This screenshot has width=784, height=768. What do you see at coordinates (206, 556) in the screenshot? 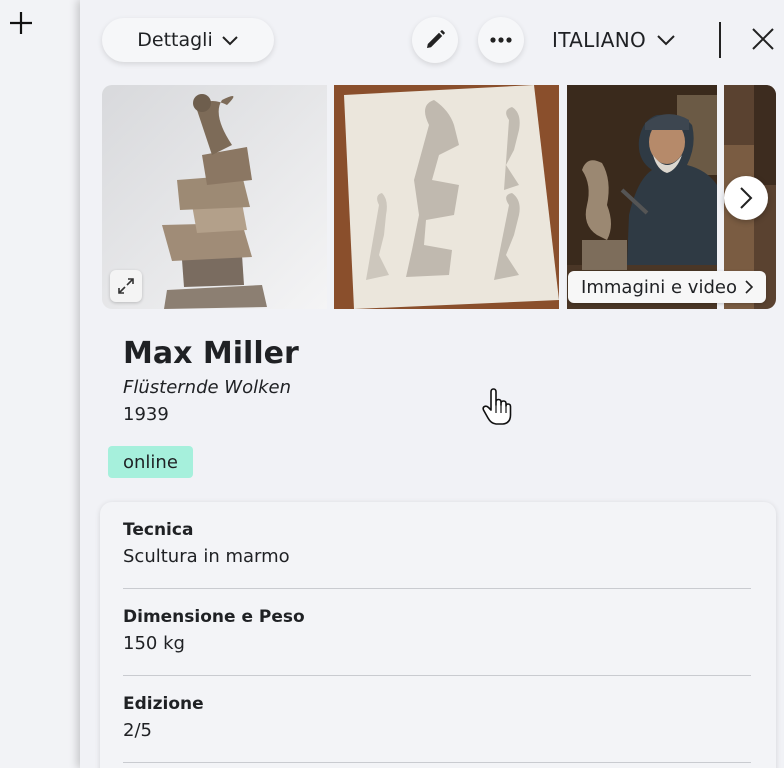
I see `detail-value: Scultura in marmo` at bounding box center [206, 556].